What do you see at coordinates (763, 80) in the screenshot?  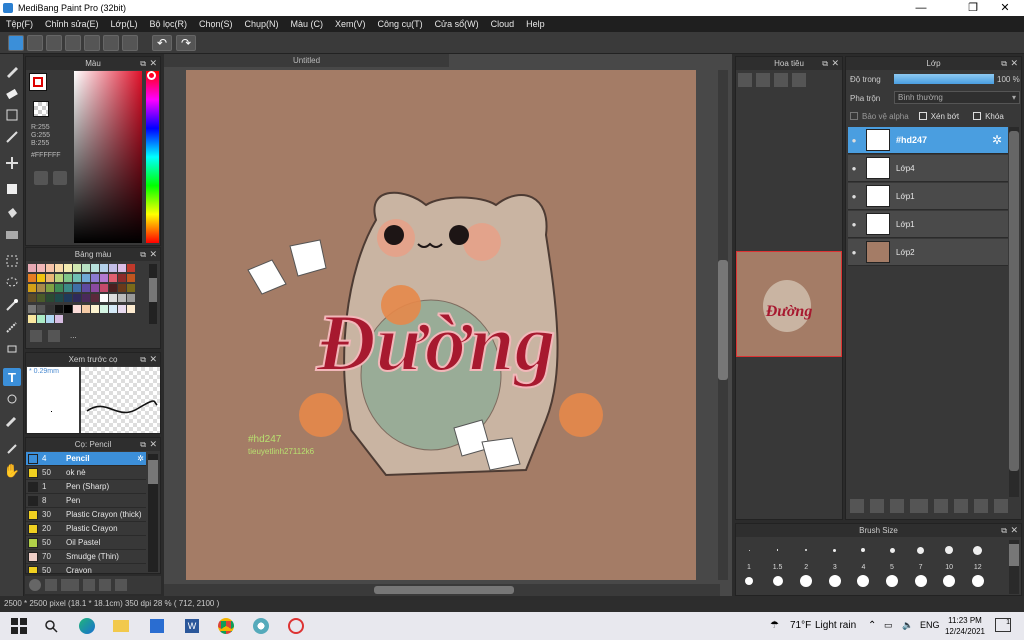 I see `zoom-in-step-icon` at bounding box center [763, 80].